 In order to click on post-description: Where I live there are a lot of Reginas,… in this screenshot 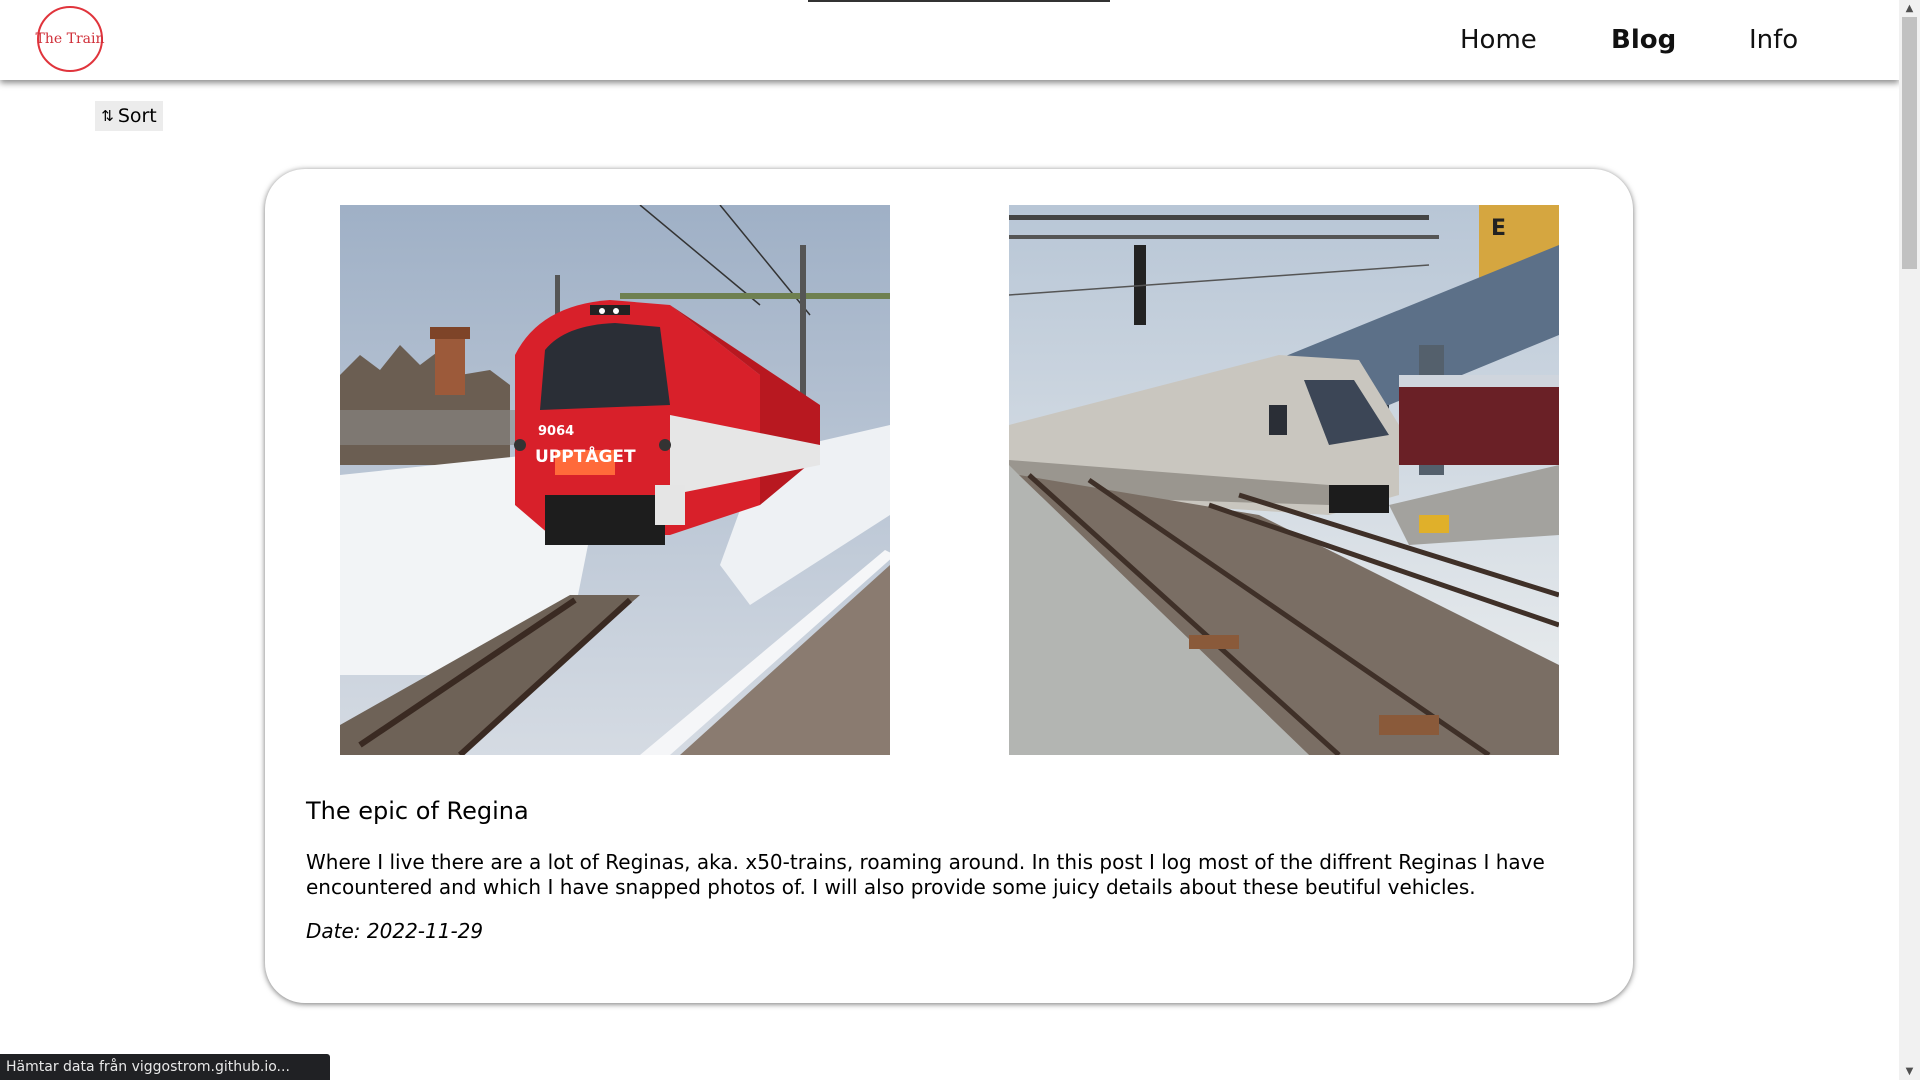, I will do `click(925, 874)`.